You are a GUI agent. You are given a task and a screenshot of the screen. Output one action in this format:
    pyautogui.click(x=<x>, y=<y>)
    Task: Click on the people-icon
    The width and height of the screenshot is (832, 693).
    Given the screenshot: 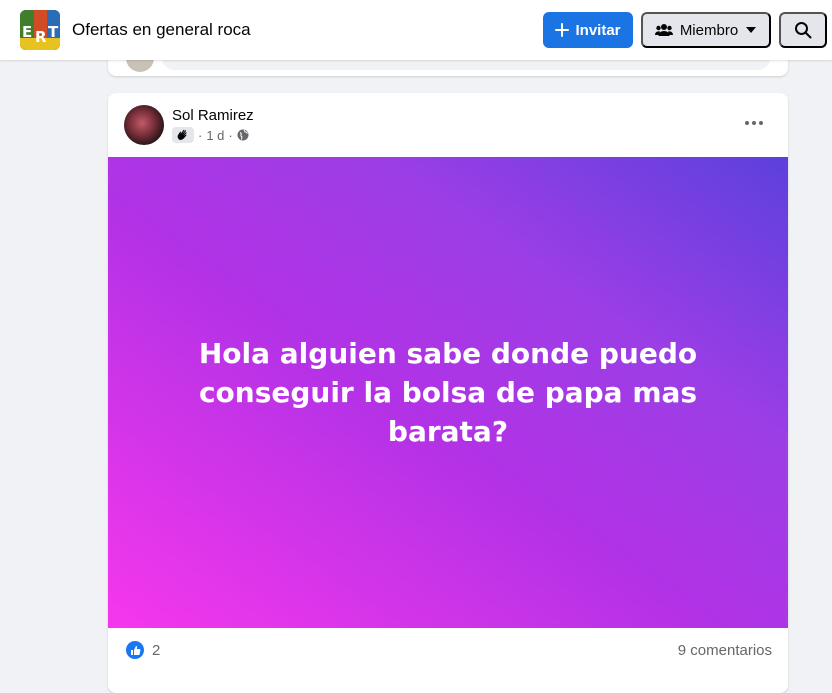 What is the action you would take?
    pyautogui.click(x=663, y=30)
    